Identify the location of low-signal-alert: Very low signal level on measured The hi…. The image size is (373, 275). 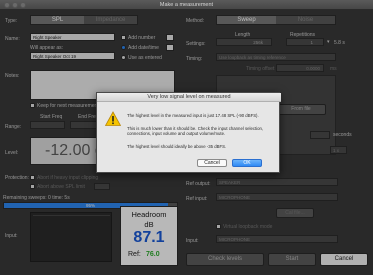
(188, 132).